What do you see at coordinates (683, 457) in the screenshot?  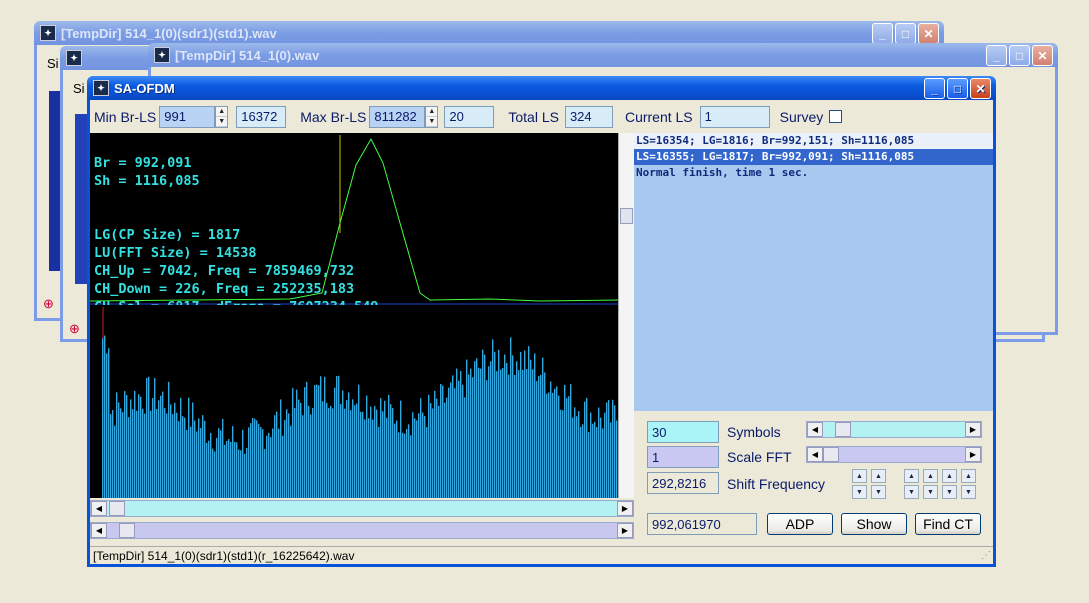 I see `scale-fft-input: 1` at bounding box center [683, 457].